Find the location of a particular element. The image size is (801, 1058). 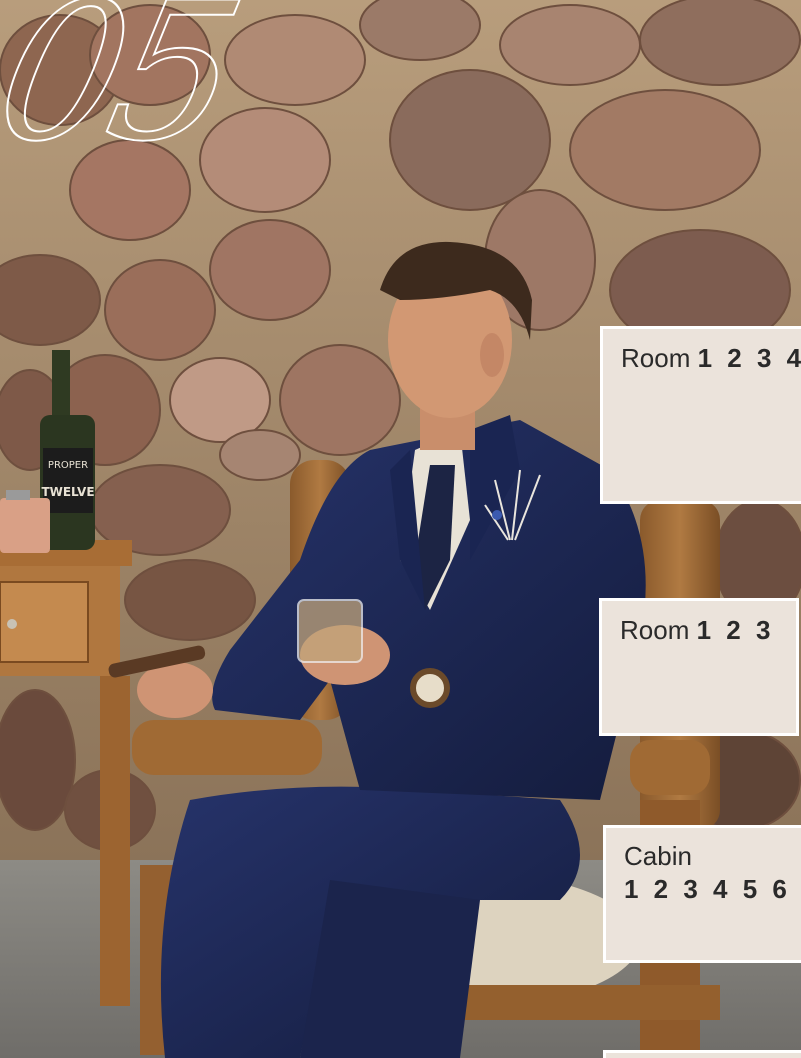

room-card-1: Room 1 2 3 4 is located at coordinates (700, 415).